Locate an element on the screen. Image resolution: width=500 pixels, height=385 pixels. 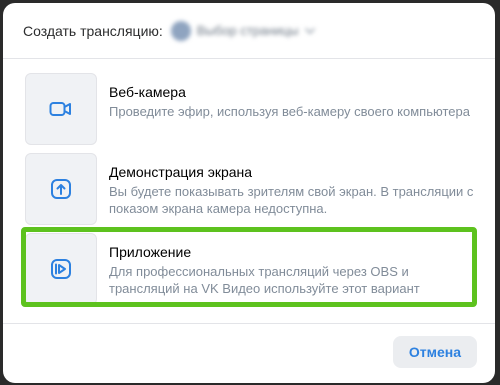
page-name: Выбор страницы is located at coordinates (247, 30).